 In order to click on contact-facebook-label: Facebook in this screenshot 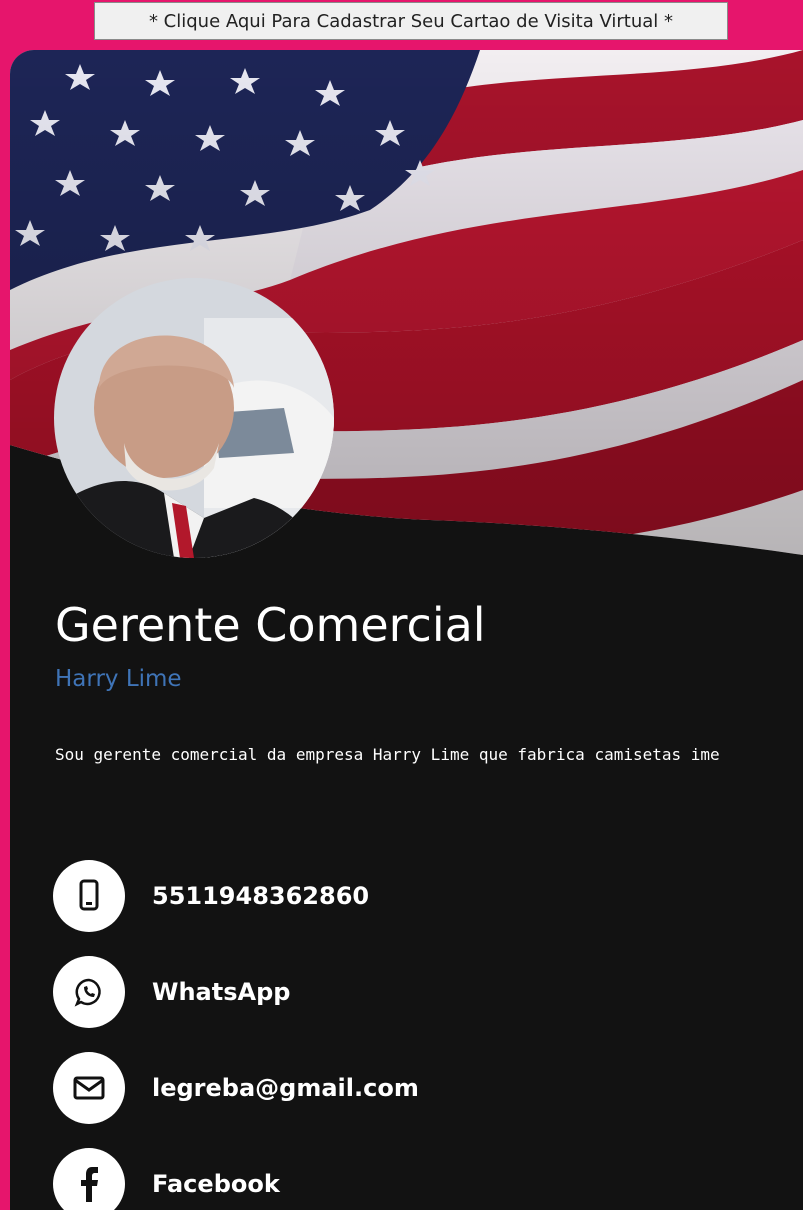, I will do `click(216, 1184)`.